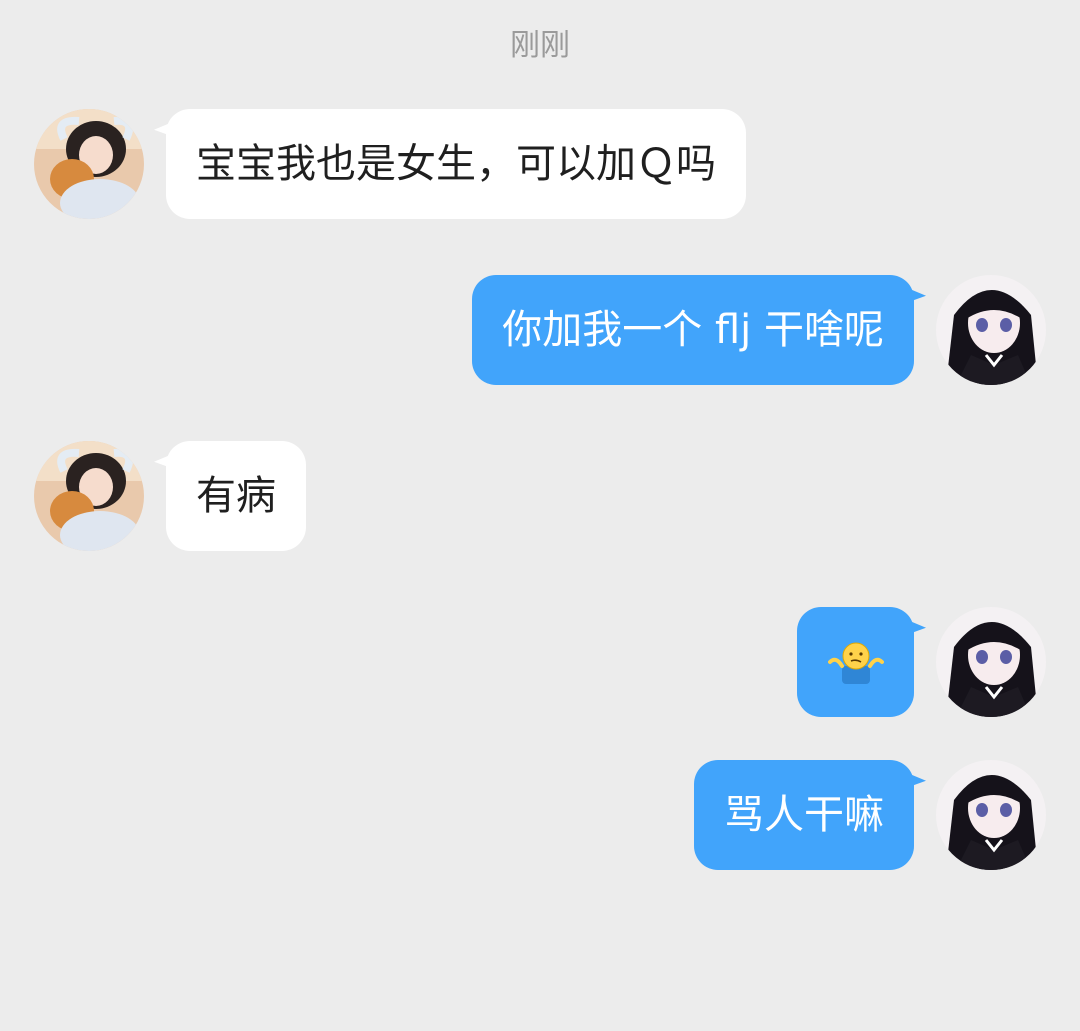  I want to click on incoming-message-bubble: 有病, so click(236, 496).